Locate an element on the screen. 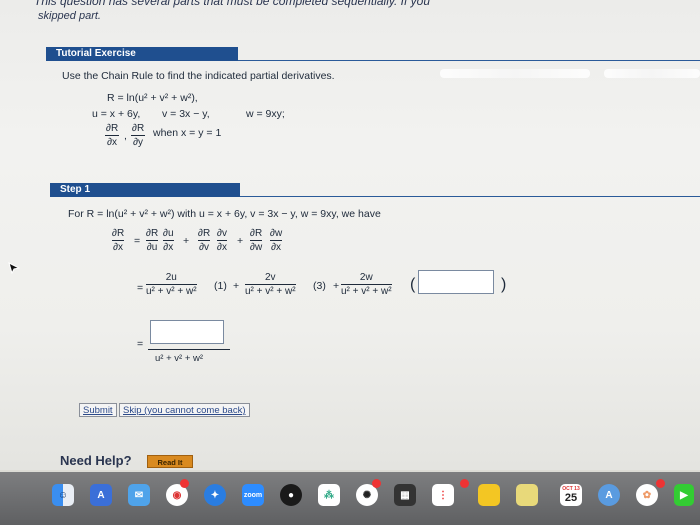  maps-icon: A is located at coordinates (609, 495).